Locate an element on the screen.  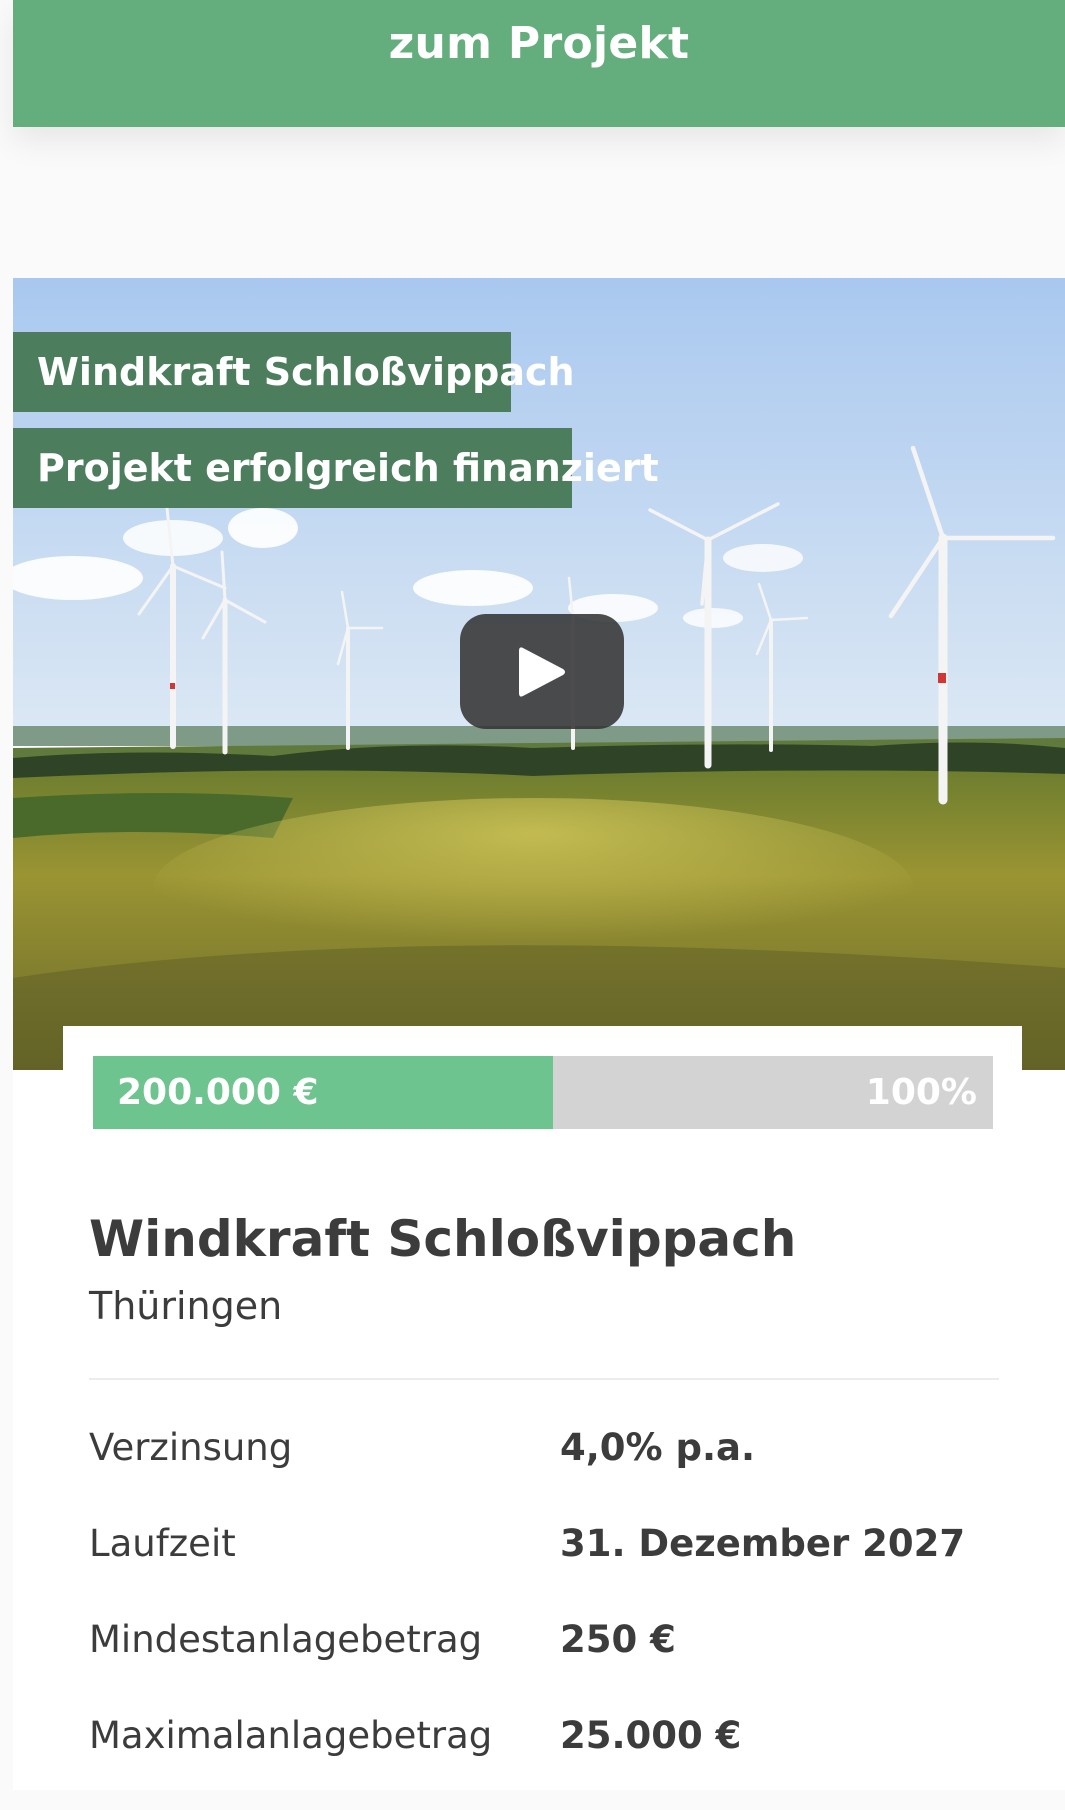
fact-row-laufzeit: Laufzeit 31. Dezember 2027 is located at coordinates (544, 1570).